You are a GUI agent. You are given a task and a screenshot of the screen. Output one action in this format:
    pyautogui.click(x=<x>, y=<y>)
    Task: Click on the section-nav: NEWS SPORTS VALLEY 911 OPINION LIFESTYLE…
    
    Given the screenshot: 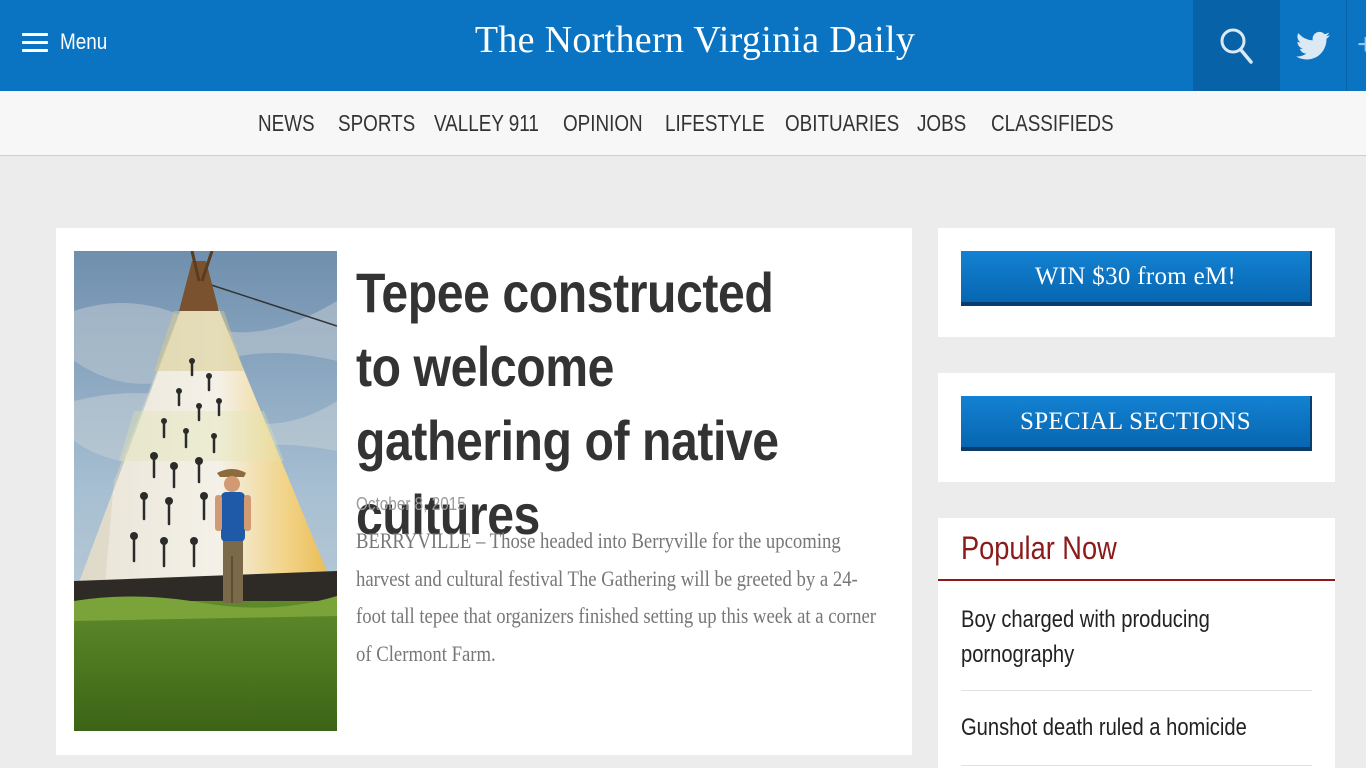 What is the action you would take?
    pyautogui.click(x=683, y=123)
    